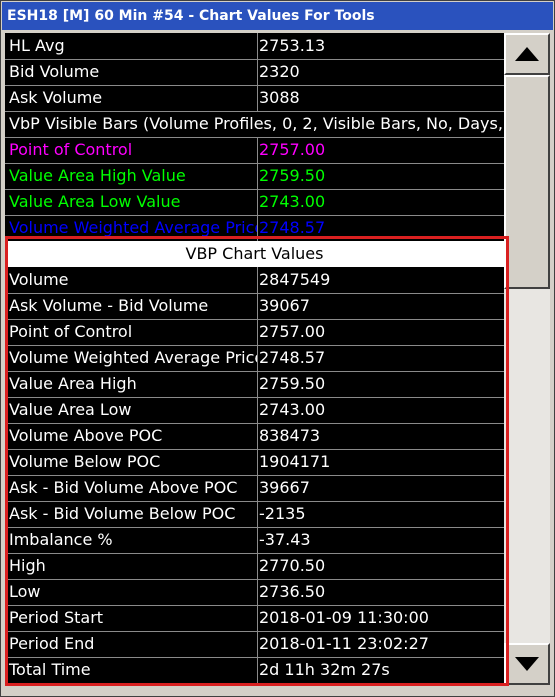 This screenshot has width=555, height=697. Describe the element at coordinates (254, 592) in the screenshot. I see `table-row: Low 2736.50` at that location.